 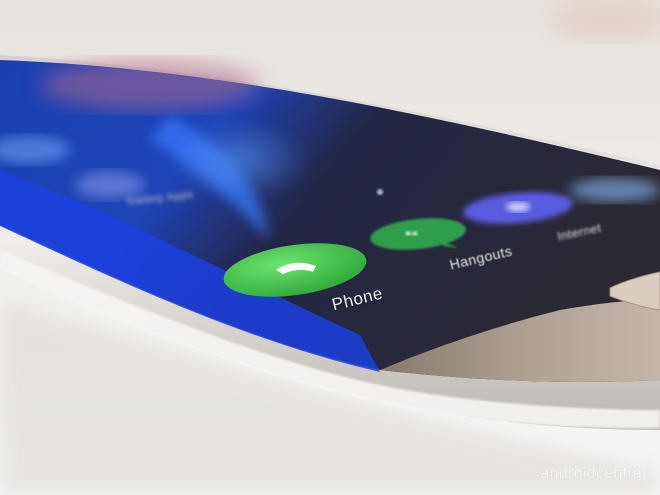 What do you see at coordinates (380, 192) in the screenshot?
I see `page-indicator` at bounding box center [380, 192].